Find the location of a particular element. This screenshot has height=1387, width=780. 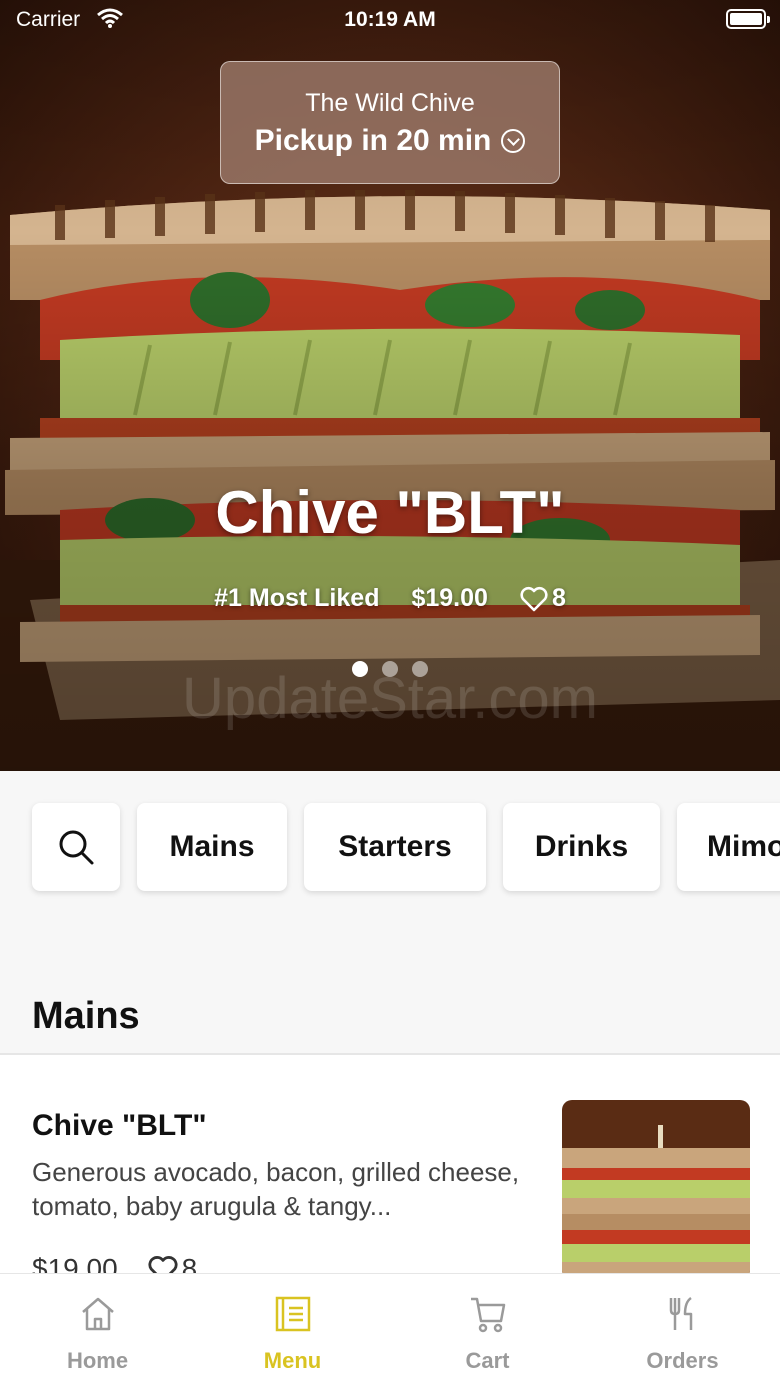

search-icon is located at coordinates (76, 847).